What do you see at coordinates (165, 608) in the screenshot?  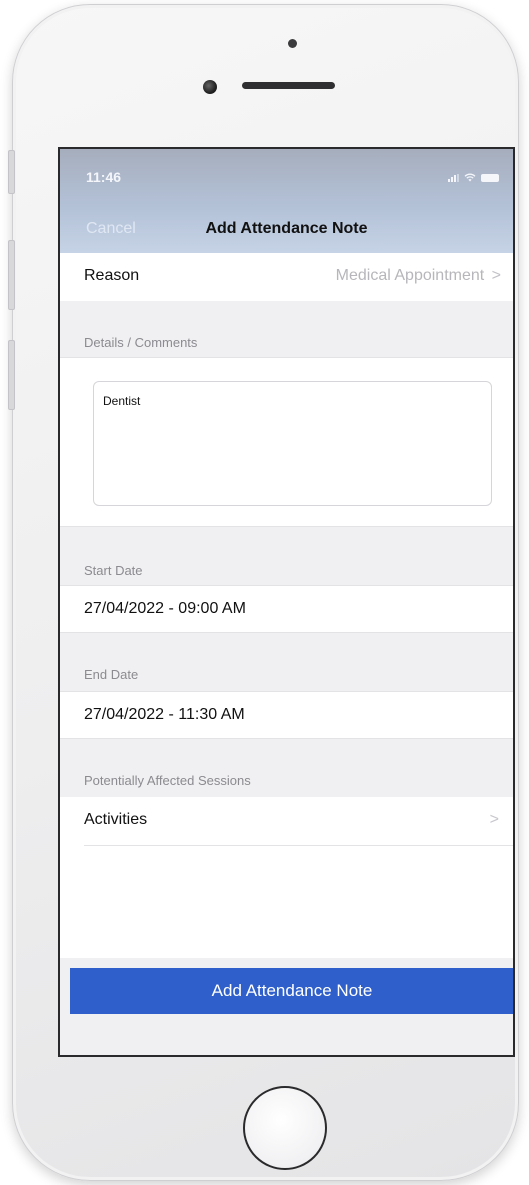 I see `start-date-value: 27/04/2022 - 09:00 AM` at bounding box center [165, 608].